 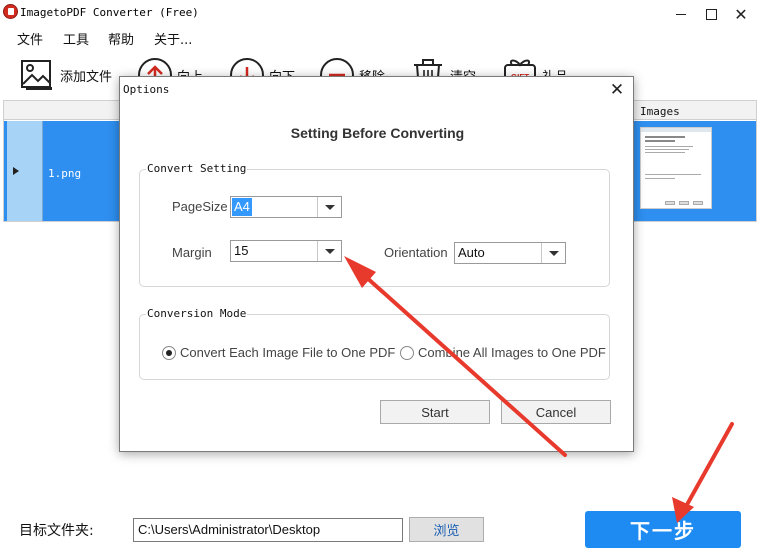 I want to click on window-title: ImagetoPDF Converter (Free), so click(x=109, y=12).